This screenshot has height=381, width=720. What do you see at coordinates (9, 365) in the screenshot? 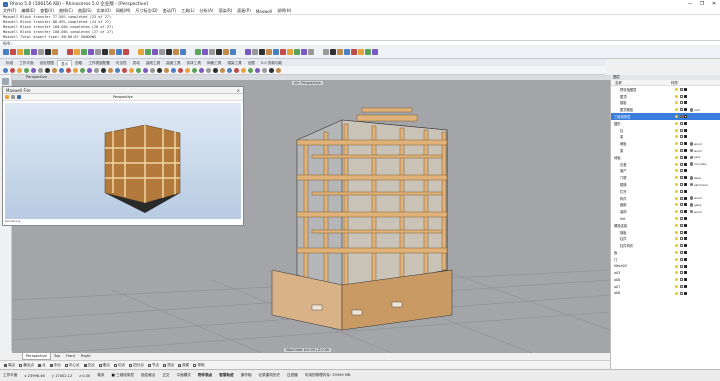
I see `osnap-checkbox: 端点` at bounding box center [9, 365].